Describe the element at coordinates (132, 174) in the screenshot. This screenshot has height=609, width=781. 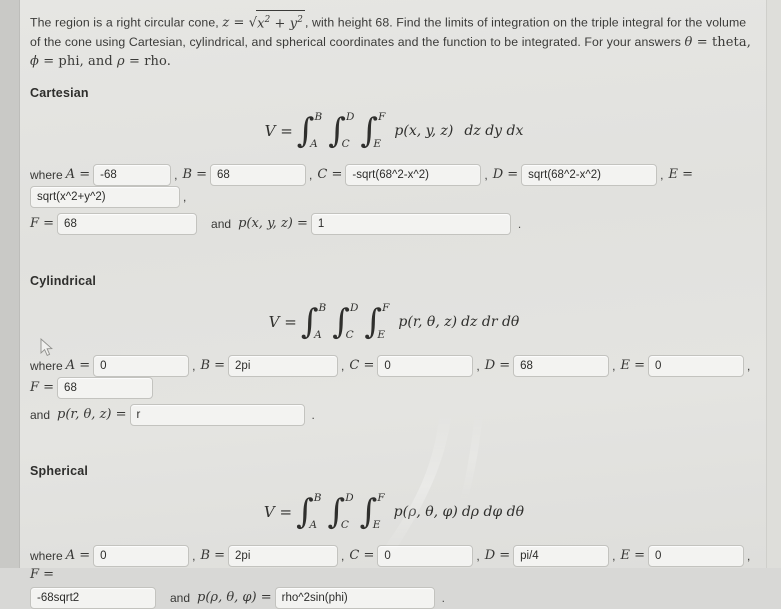
I see `field-A-cartesian` at that location.